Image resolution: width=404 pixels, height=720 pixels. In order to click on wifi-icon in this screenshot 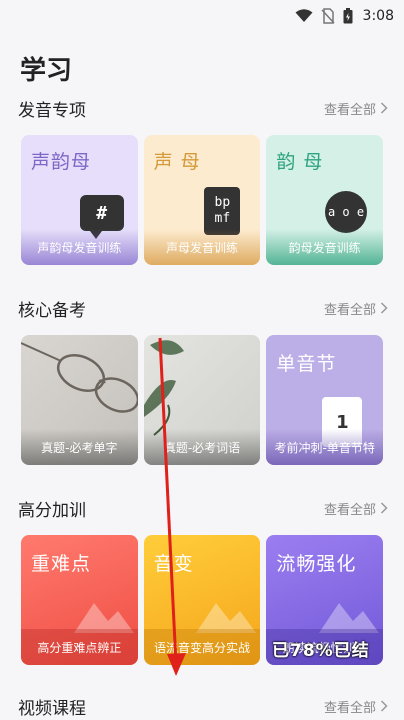, I will do `click(304, 15)`.